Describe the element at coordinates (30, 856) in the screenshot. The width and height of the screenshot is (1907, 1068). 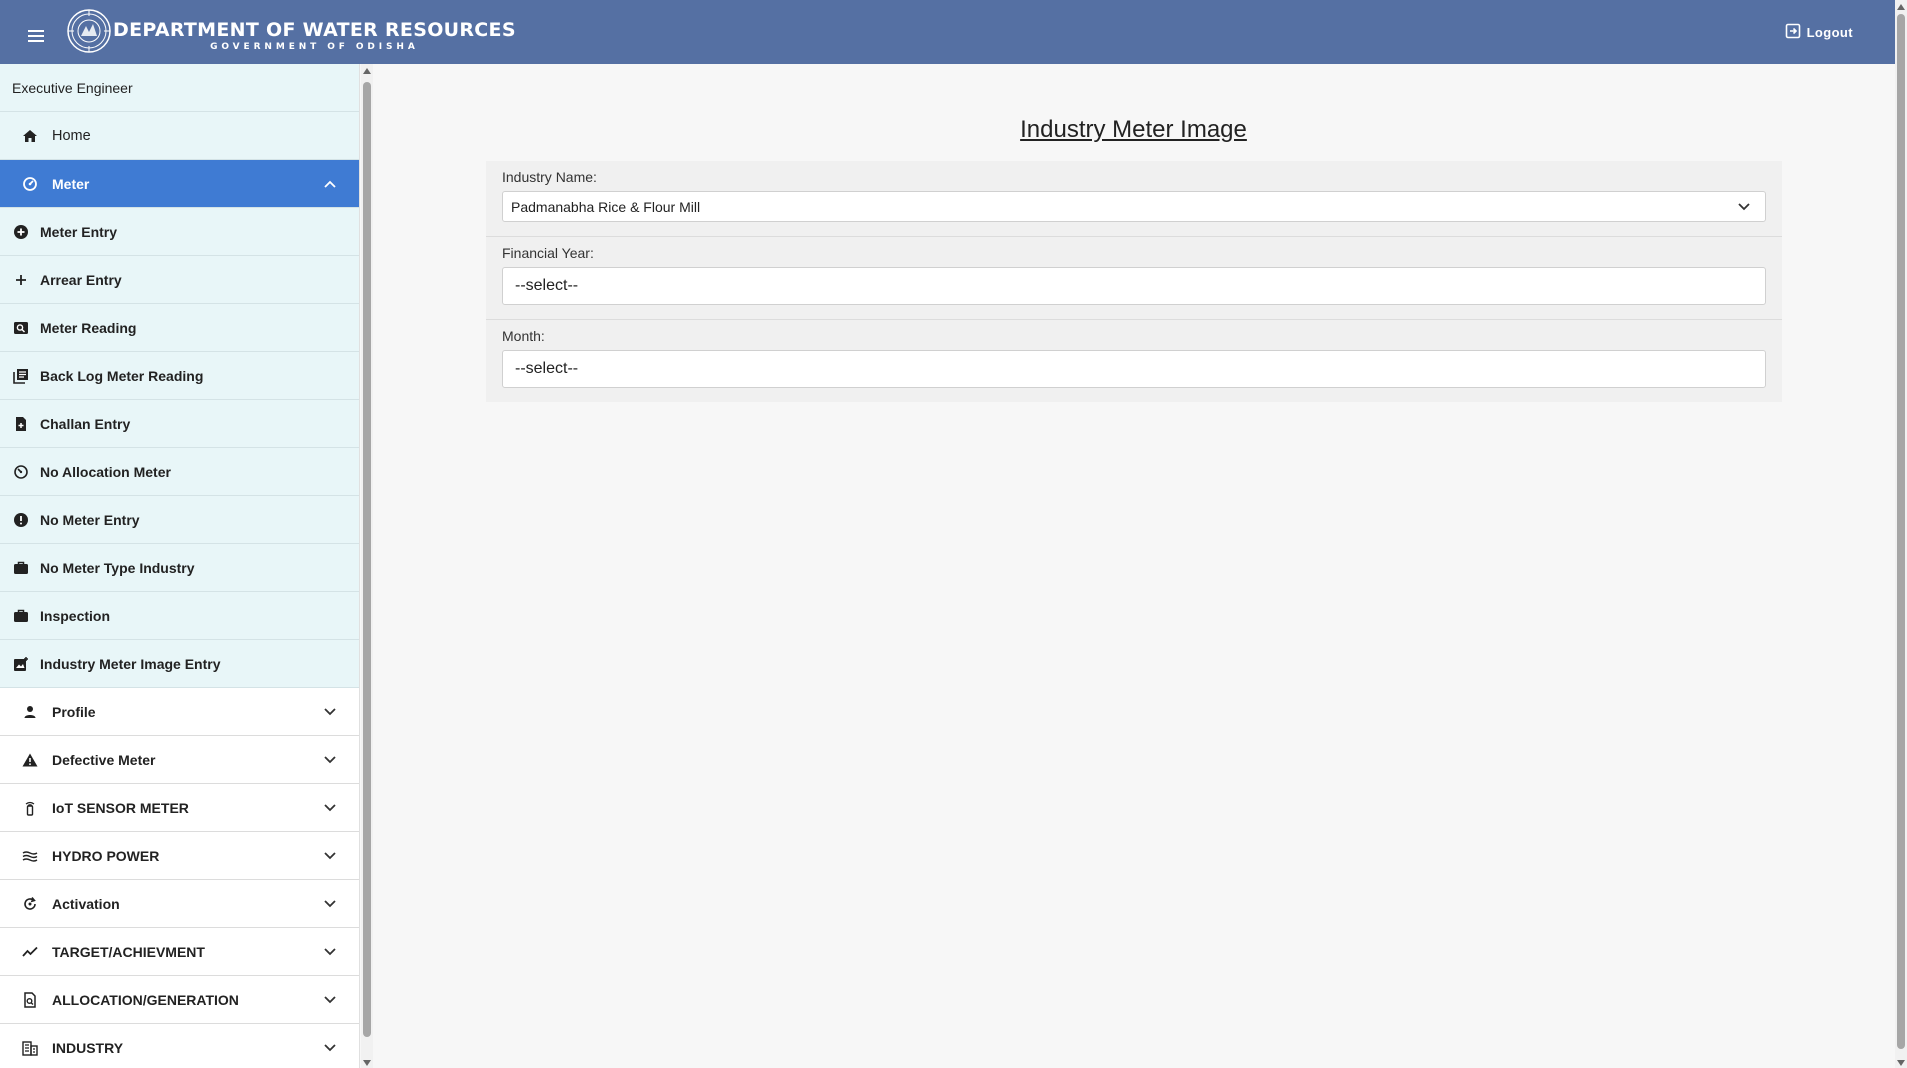
I see `waves-icon` at that location.